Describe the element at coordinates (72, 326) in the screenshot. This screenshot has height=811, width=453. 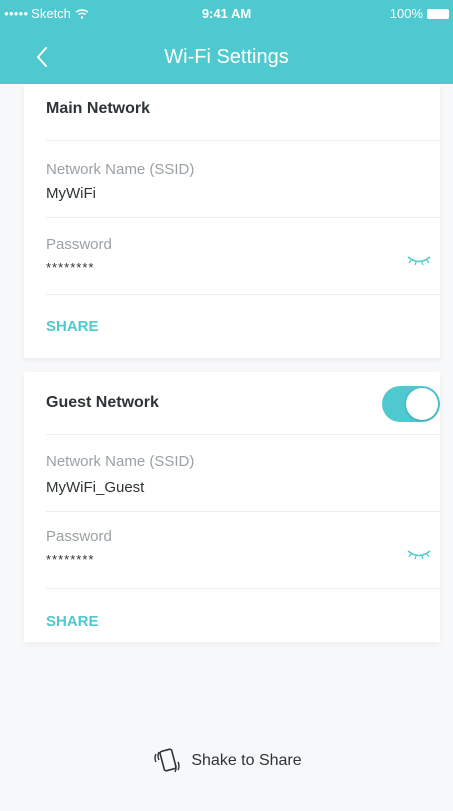
I see `main-share-button: SHARE` at that location.